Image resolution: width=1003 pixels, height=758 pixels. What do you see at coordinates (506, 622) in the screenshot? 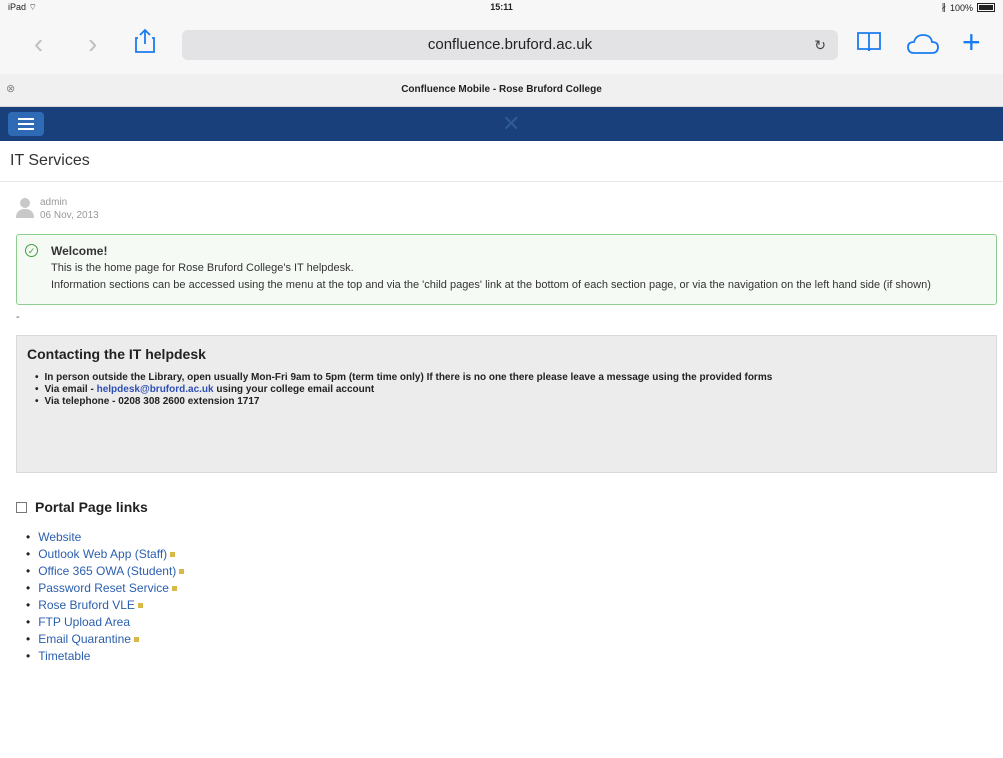
I see `portal-link-ftp: FTP Upload Area` at bounding box center [506, 622].